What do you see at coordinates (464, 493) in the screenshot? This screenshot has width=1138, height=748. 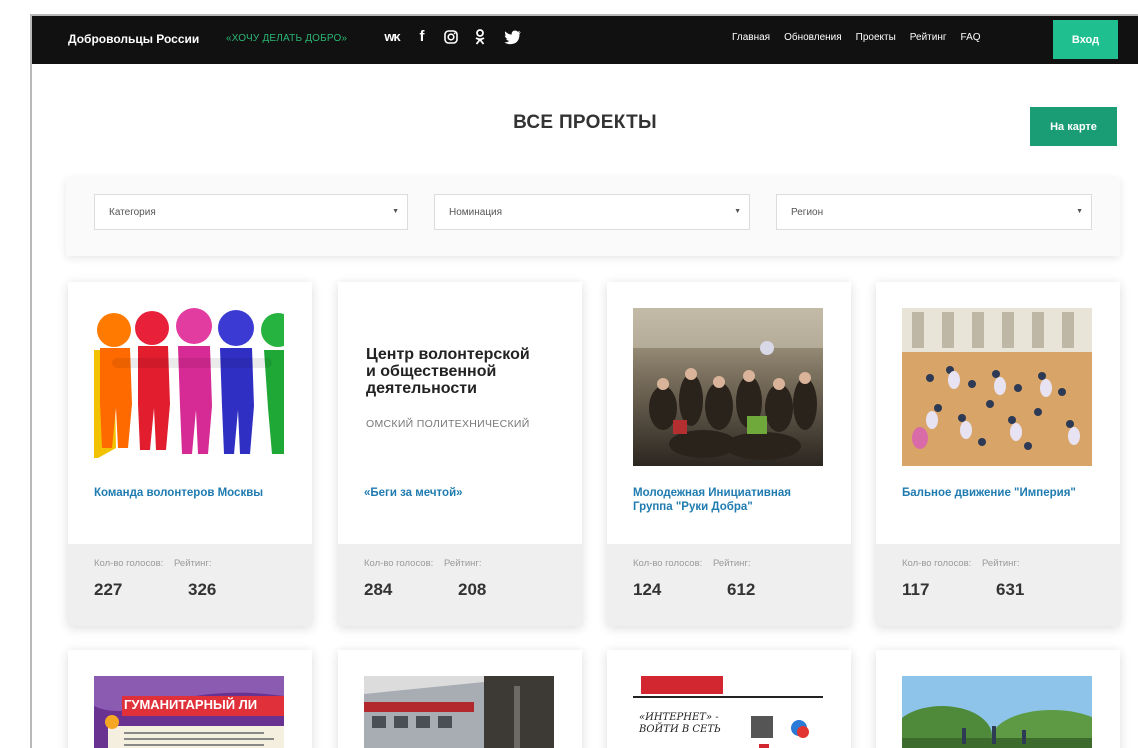 I see `project-title: «Беги за мечтой»` at bounding box center [464, 493].